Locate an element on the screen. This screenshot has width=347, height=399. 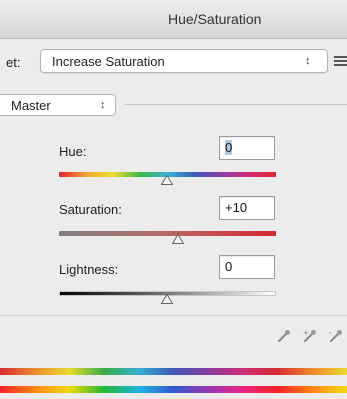
saturation-slider-thumb is located at coordinates (178, 239).